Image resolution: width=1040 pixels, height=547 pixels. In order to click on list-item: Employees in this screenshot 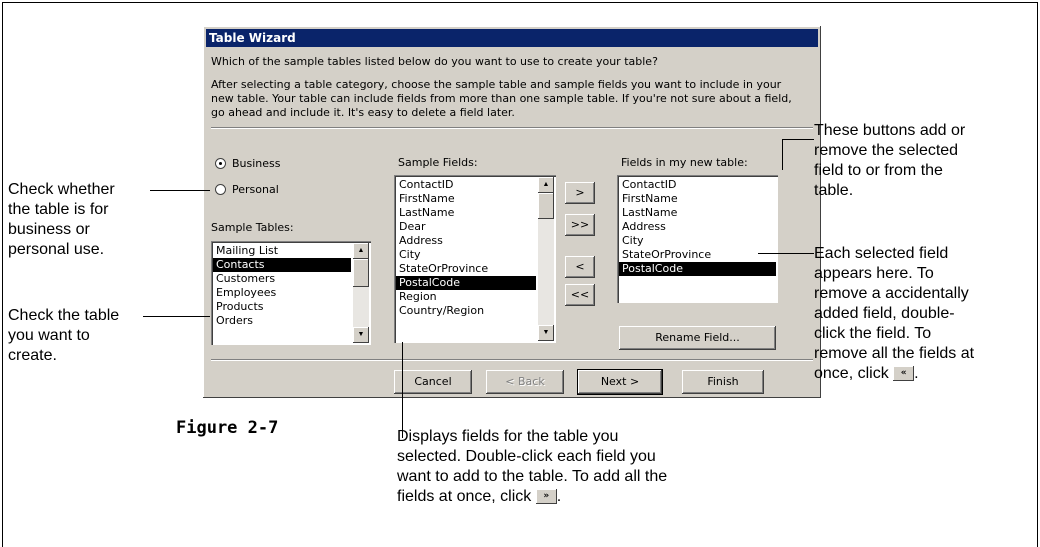, I will do `click(282, 293)`.